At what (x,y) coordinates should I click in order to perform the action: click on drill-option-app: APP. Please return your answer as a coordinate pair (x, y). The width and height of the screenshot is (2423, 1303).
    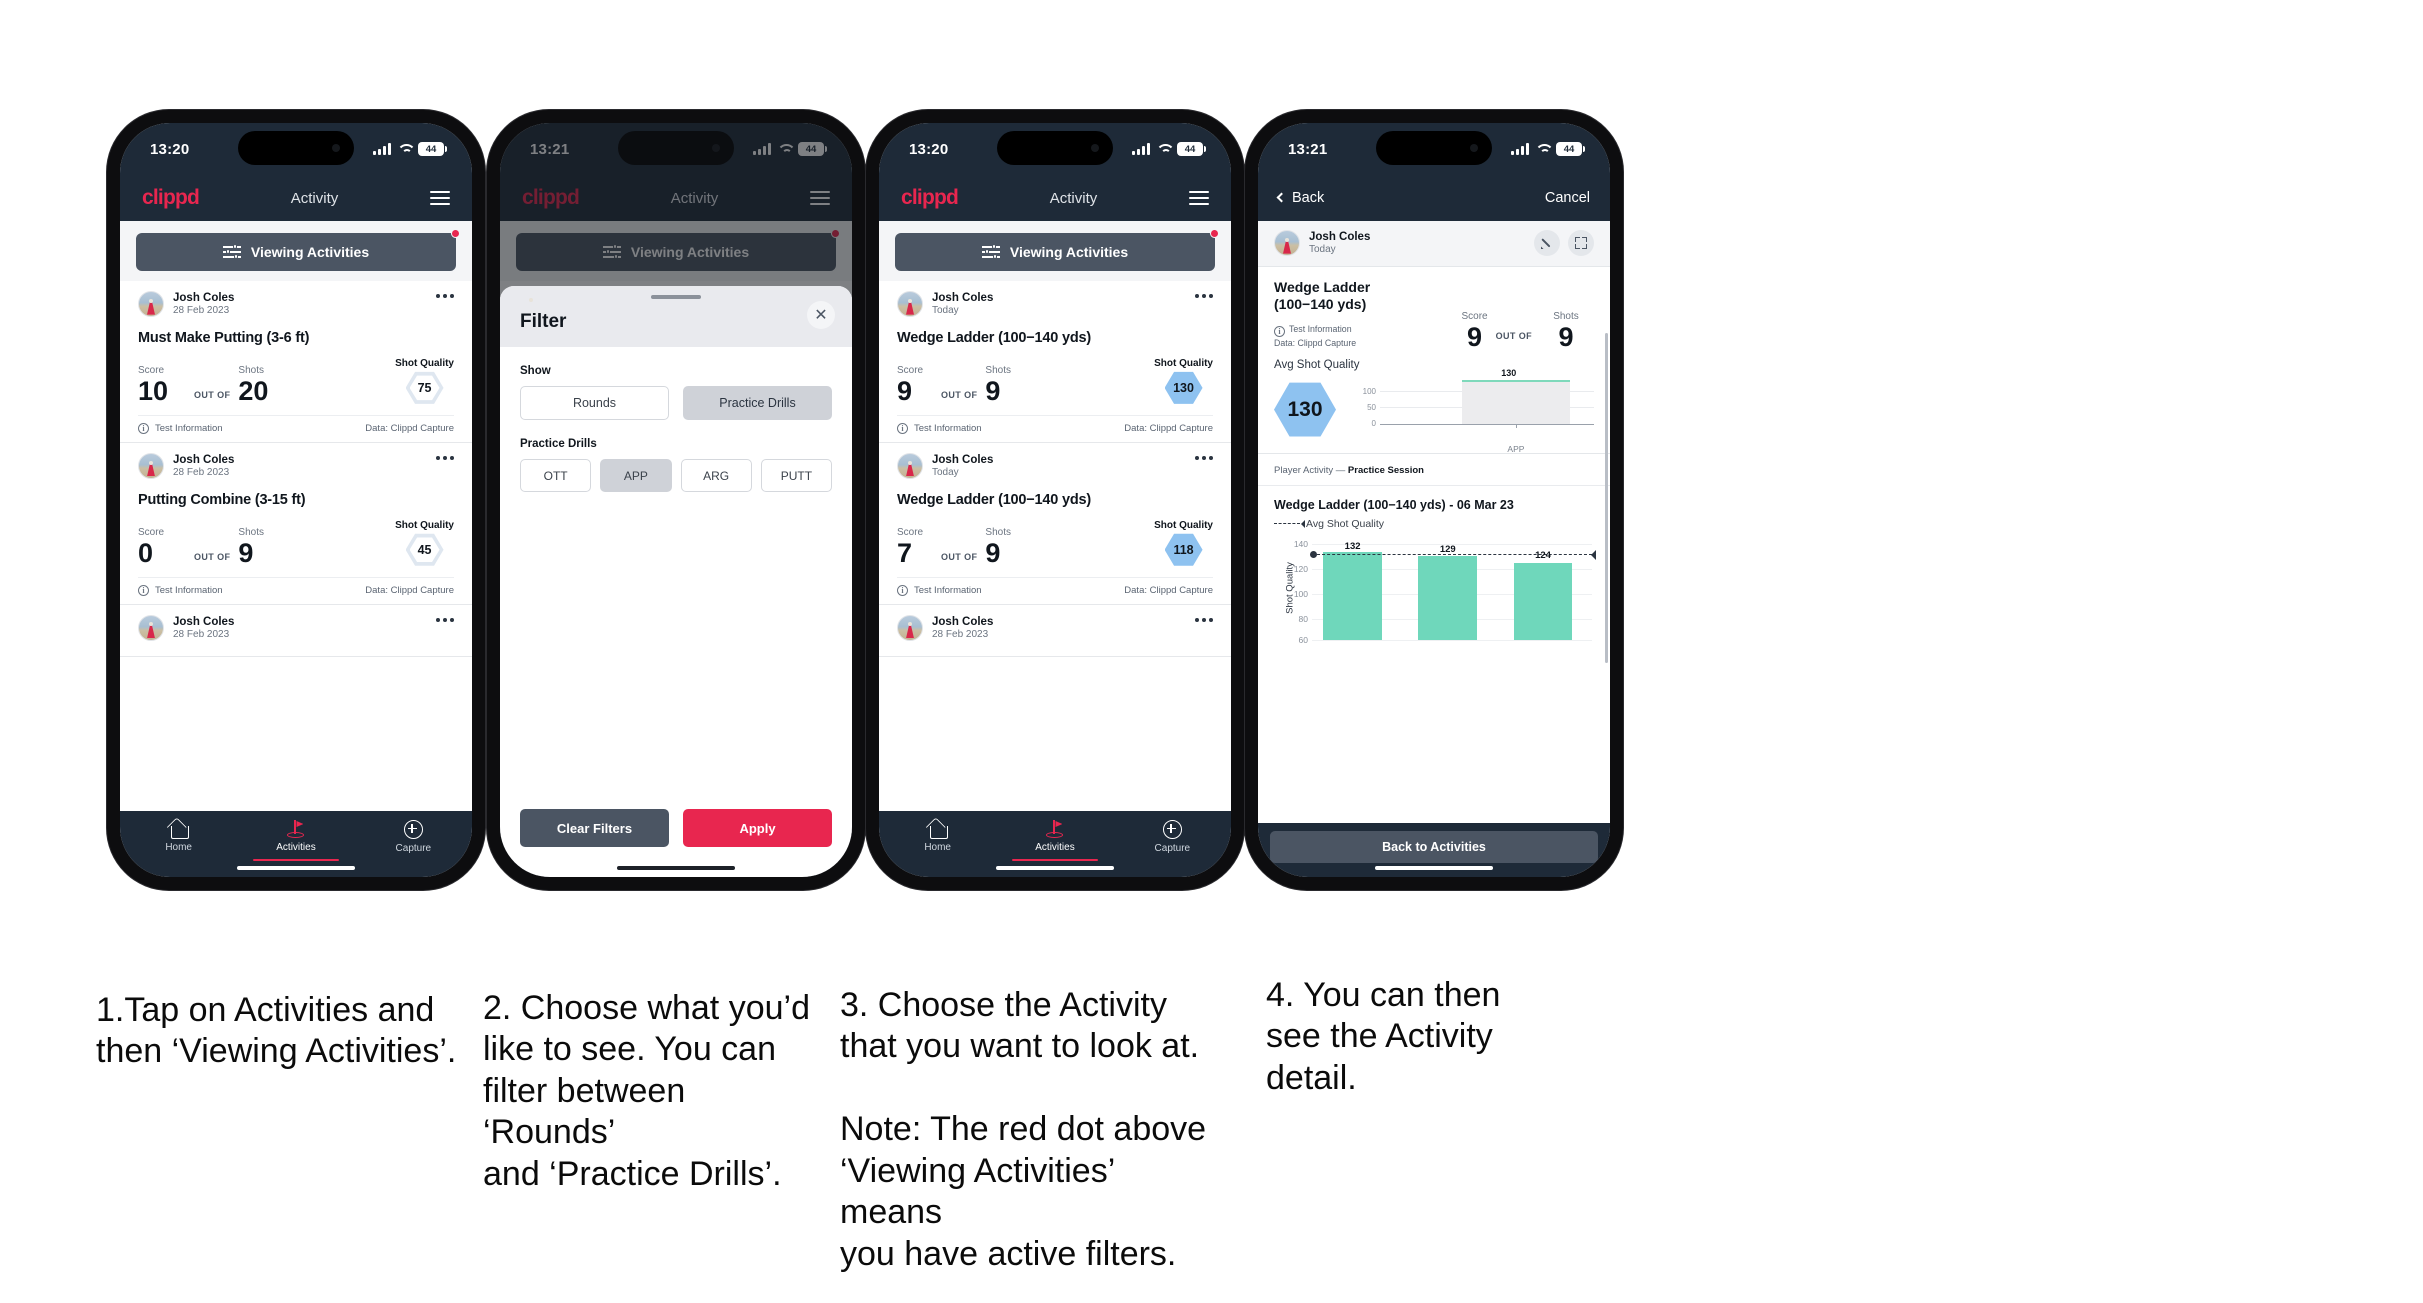
    Looking at the image, I should click on (636, 475).